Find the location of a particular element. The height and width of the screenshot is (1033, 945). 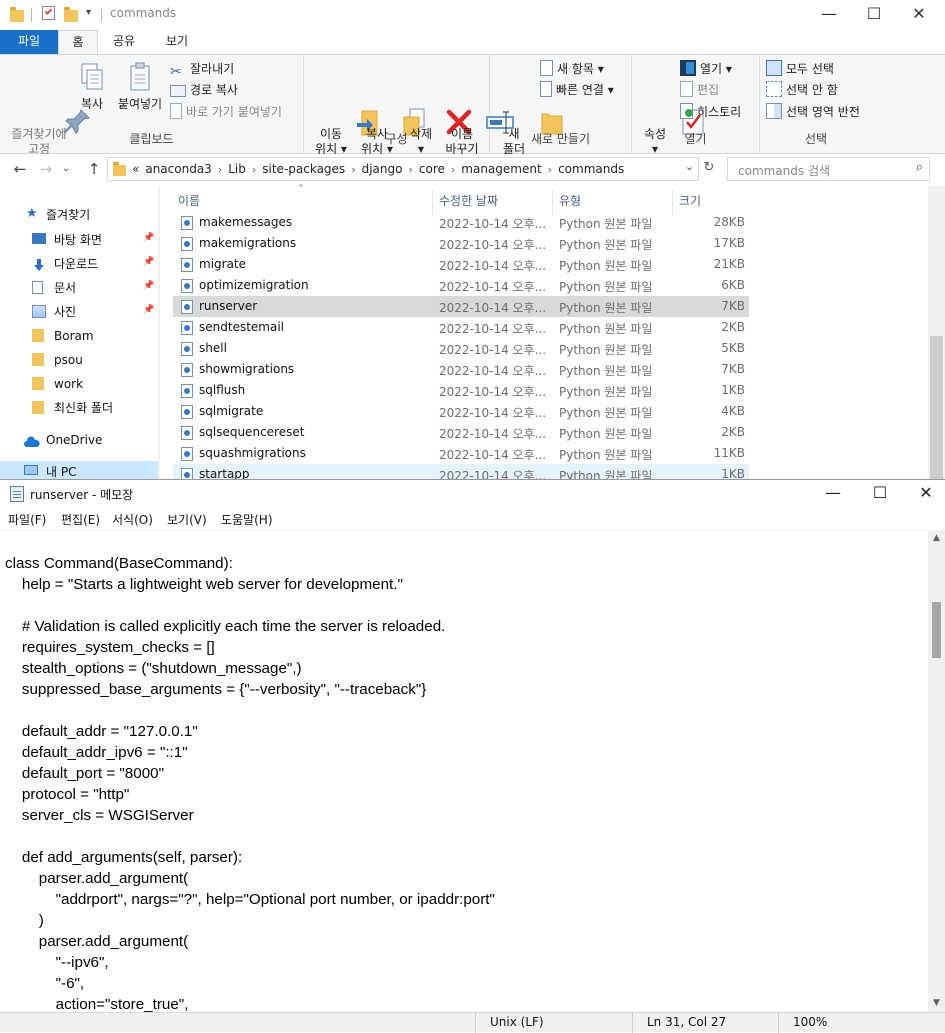

breadcrumb-item: site-packages is located at coordinates (303, 169).